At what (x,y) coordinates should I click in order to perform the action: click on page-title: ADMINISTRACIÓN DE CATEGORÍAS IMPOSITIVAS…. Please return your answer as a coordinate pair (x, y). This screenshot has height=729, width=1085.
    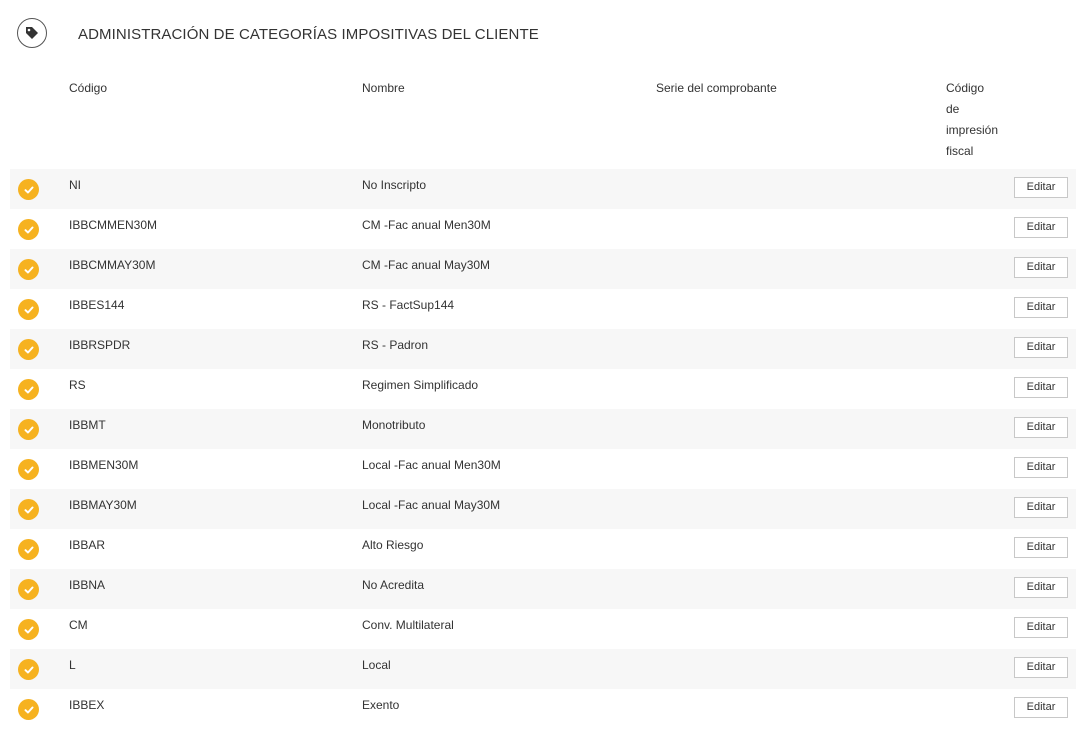
    Looking at the image, I should click on (308, 34).